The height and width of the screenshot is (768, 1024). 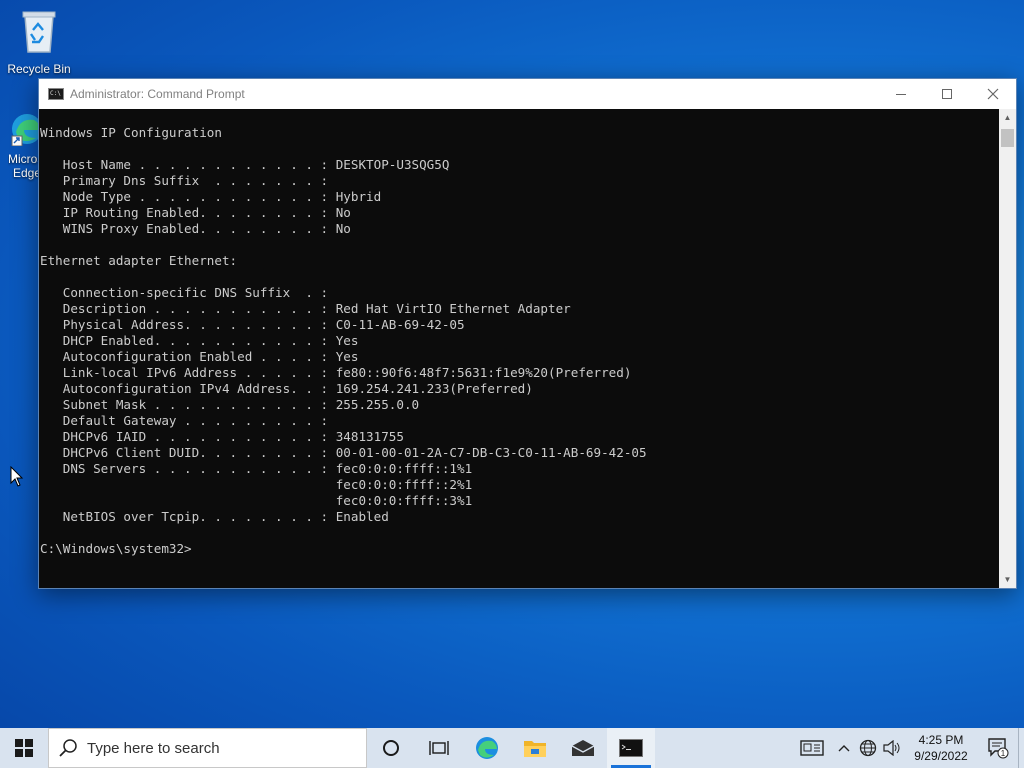 I want to click on console-line: Default Gateway . . . . . . . . . :, so click(x=184, y=420).